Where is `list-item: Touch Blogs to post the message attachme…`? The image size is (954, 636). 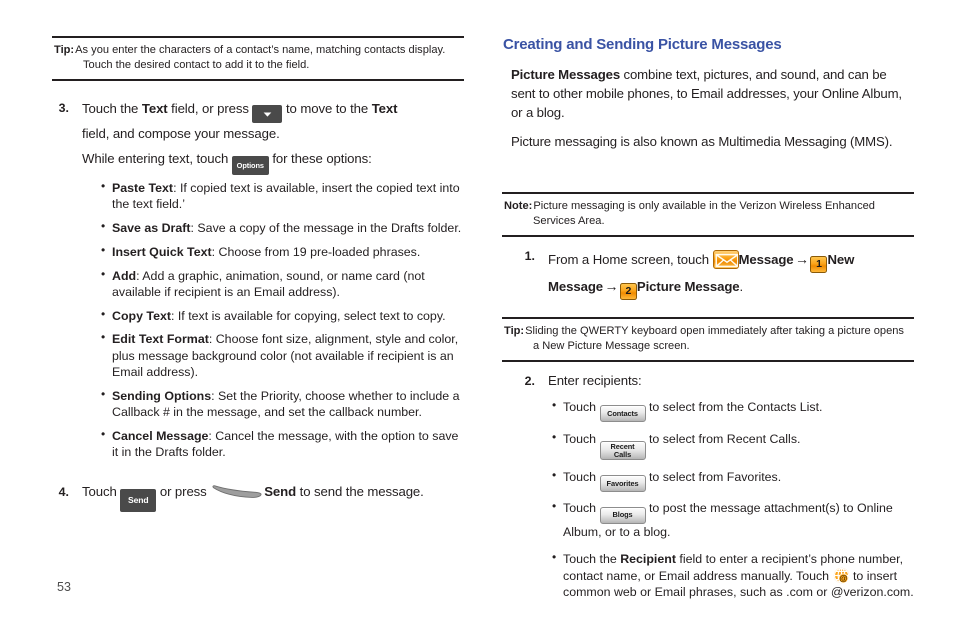 list-item: Touch Blogs to post the message attachme… is located at coordinates (733, 519).